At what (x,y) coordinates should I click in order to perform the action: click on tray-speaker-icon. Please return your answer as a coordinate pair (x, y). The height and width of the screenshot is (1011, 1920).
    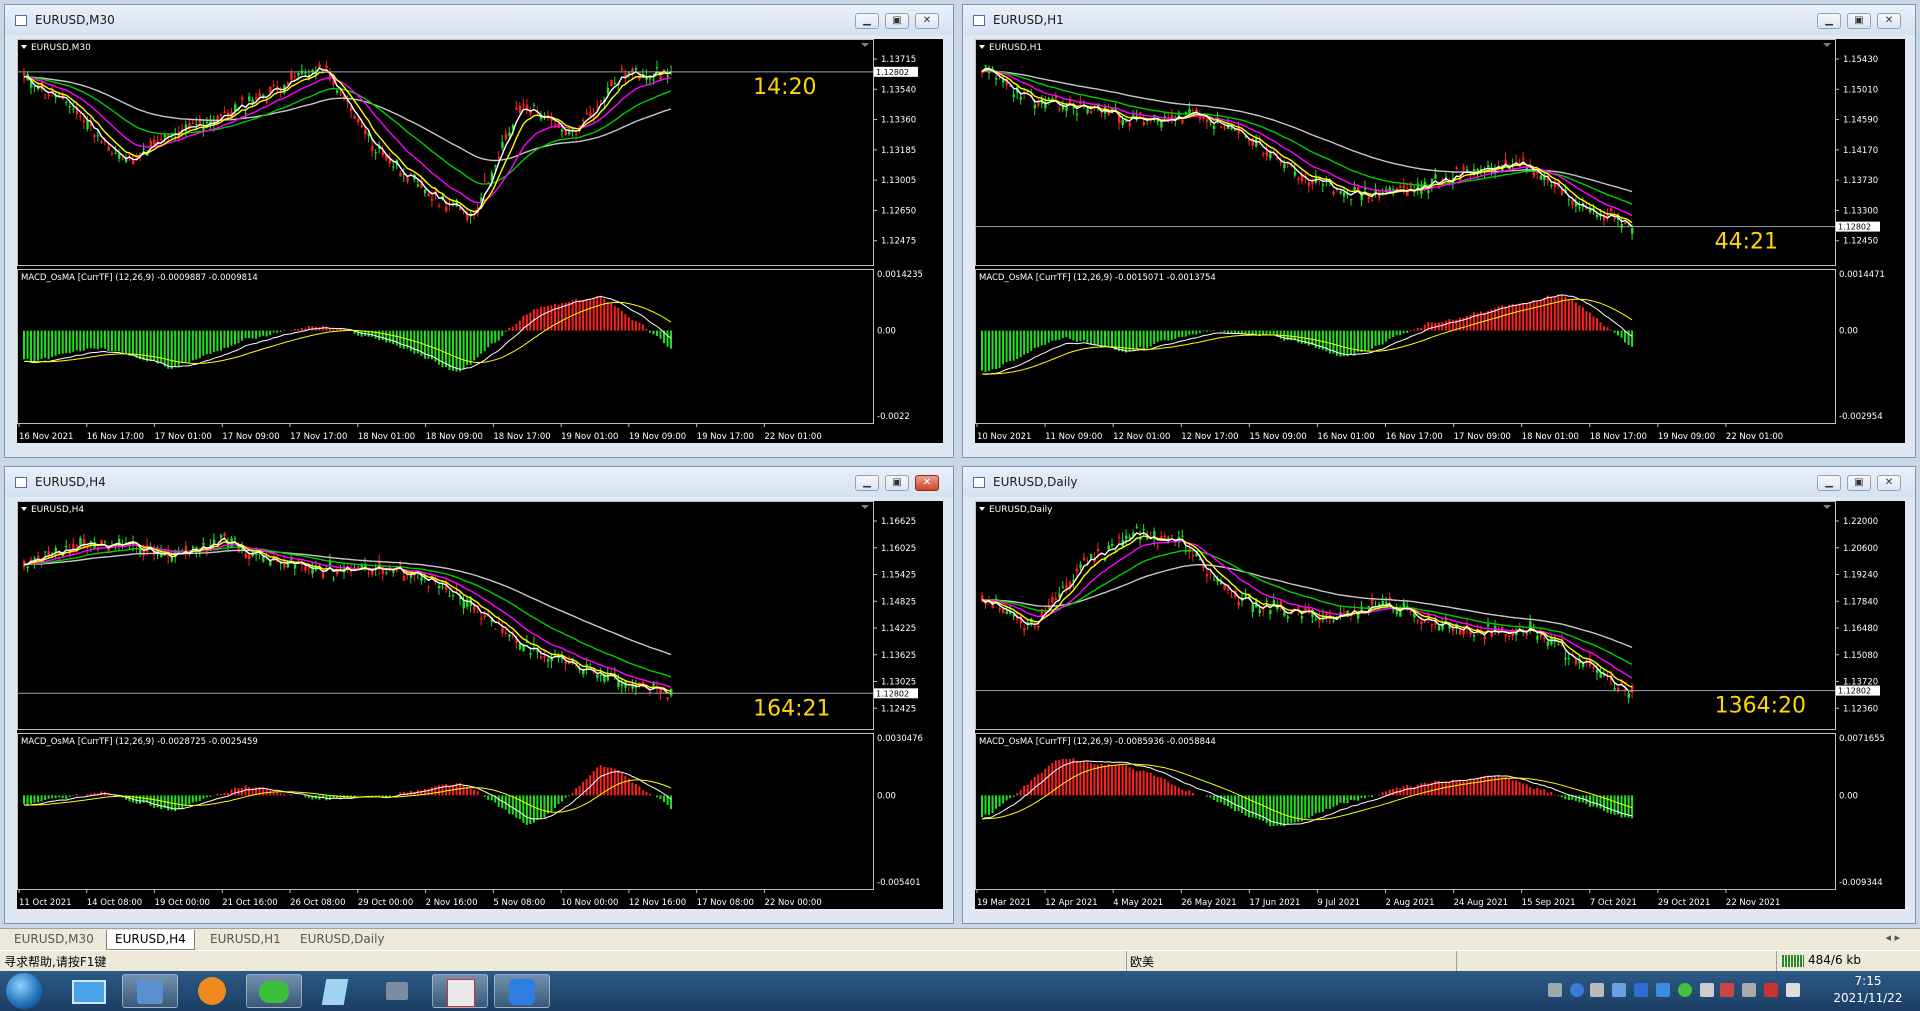
    Looking at the image, I should click on (1749, 990).